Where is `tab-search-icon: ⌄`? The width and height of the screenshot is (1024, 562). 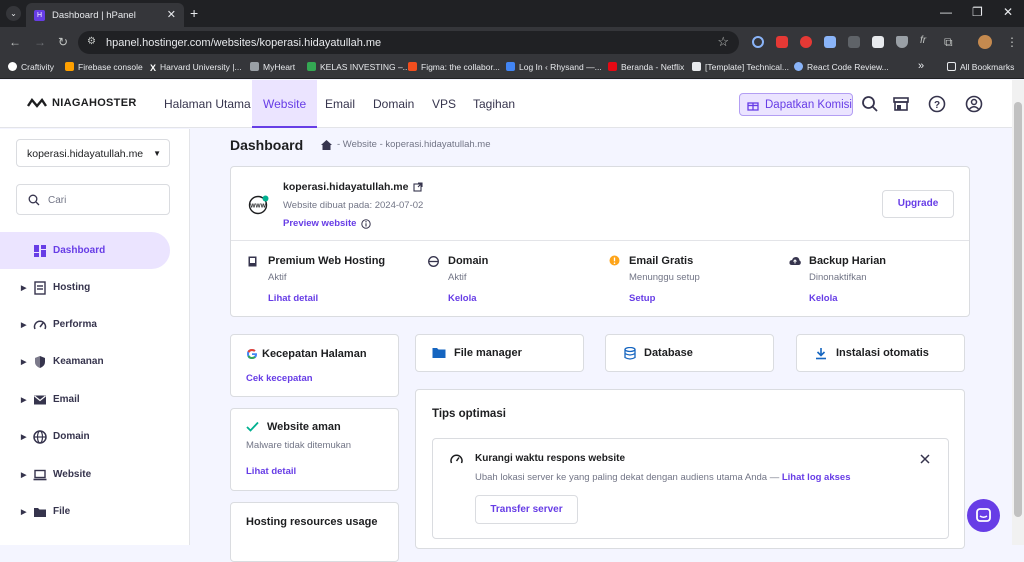 tab-search-icon: ⌄ is located at coordinates (13, 13).